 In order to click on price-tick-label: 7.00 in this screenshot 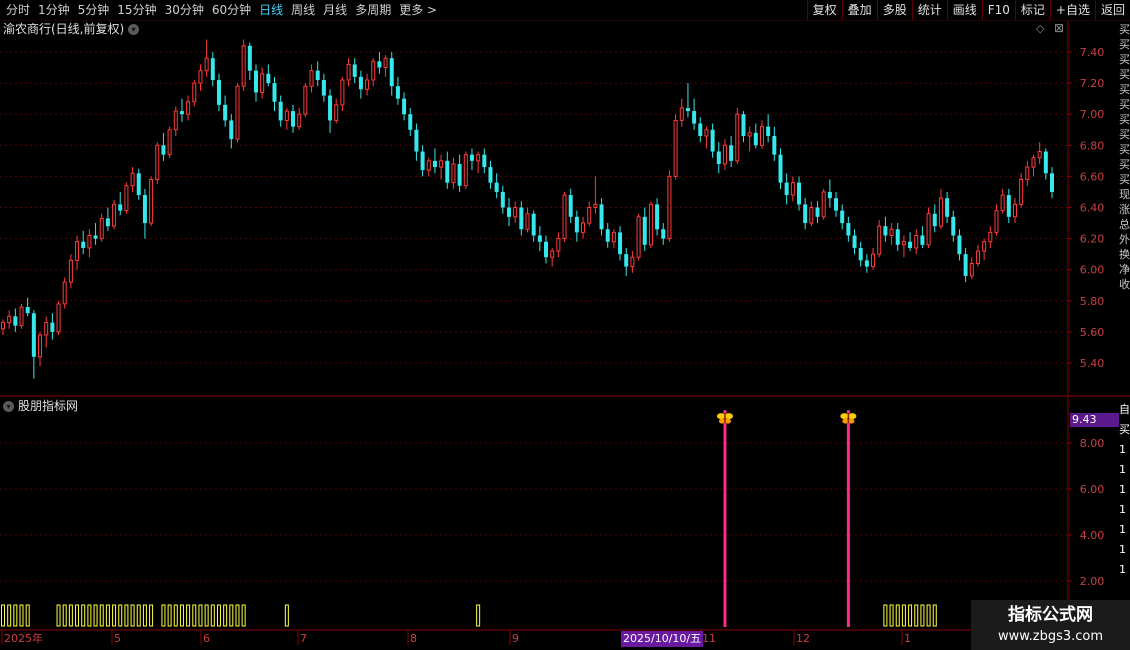, I will do `click(1092, 114)`.